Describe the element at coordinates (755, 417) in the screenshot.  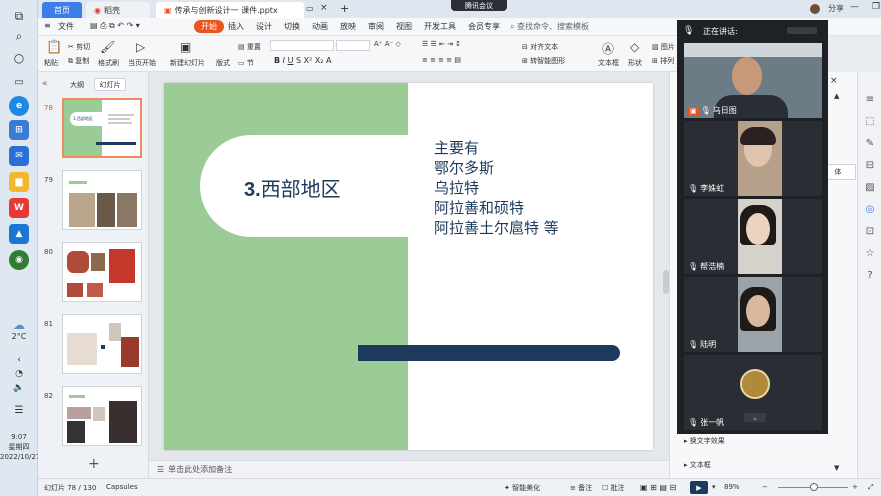
I see `expand-list-icon: ⌄` at that location.